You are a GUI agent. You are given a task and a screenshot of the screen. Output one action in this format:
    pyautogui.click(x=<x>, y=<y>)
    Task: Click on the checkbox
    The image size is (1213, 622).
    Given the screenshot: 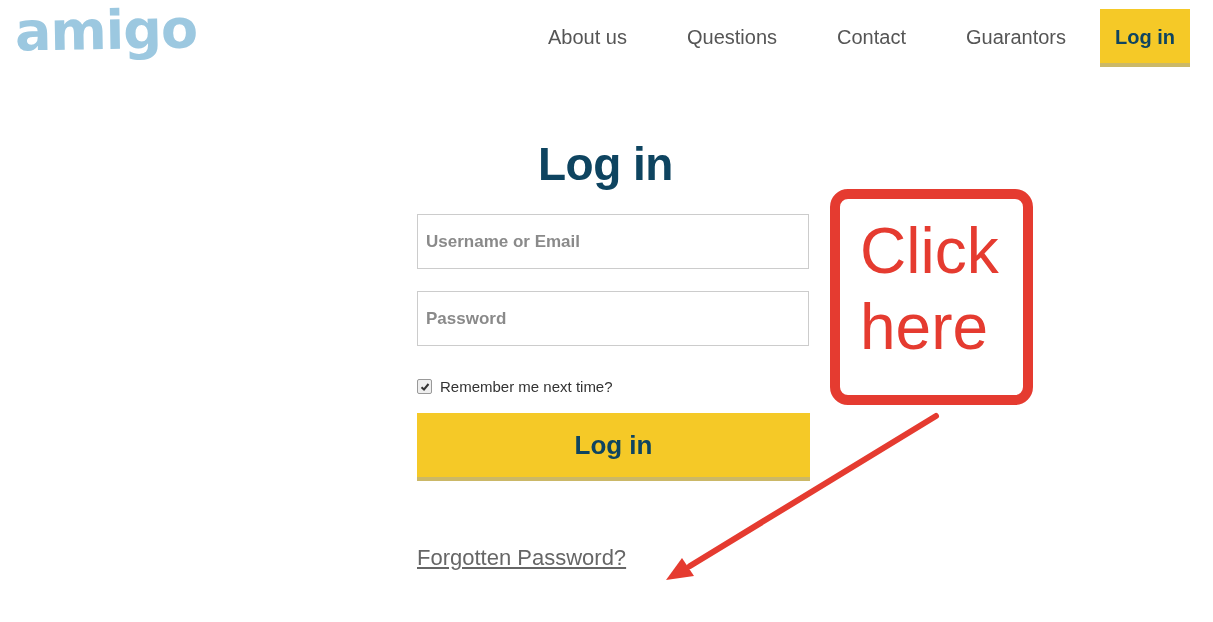 What is the action you would take?
    pyautogui.click(x=424, y=386)
    